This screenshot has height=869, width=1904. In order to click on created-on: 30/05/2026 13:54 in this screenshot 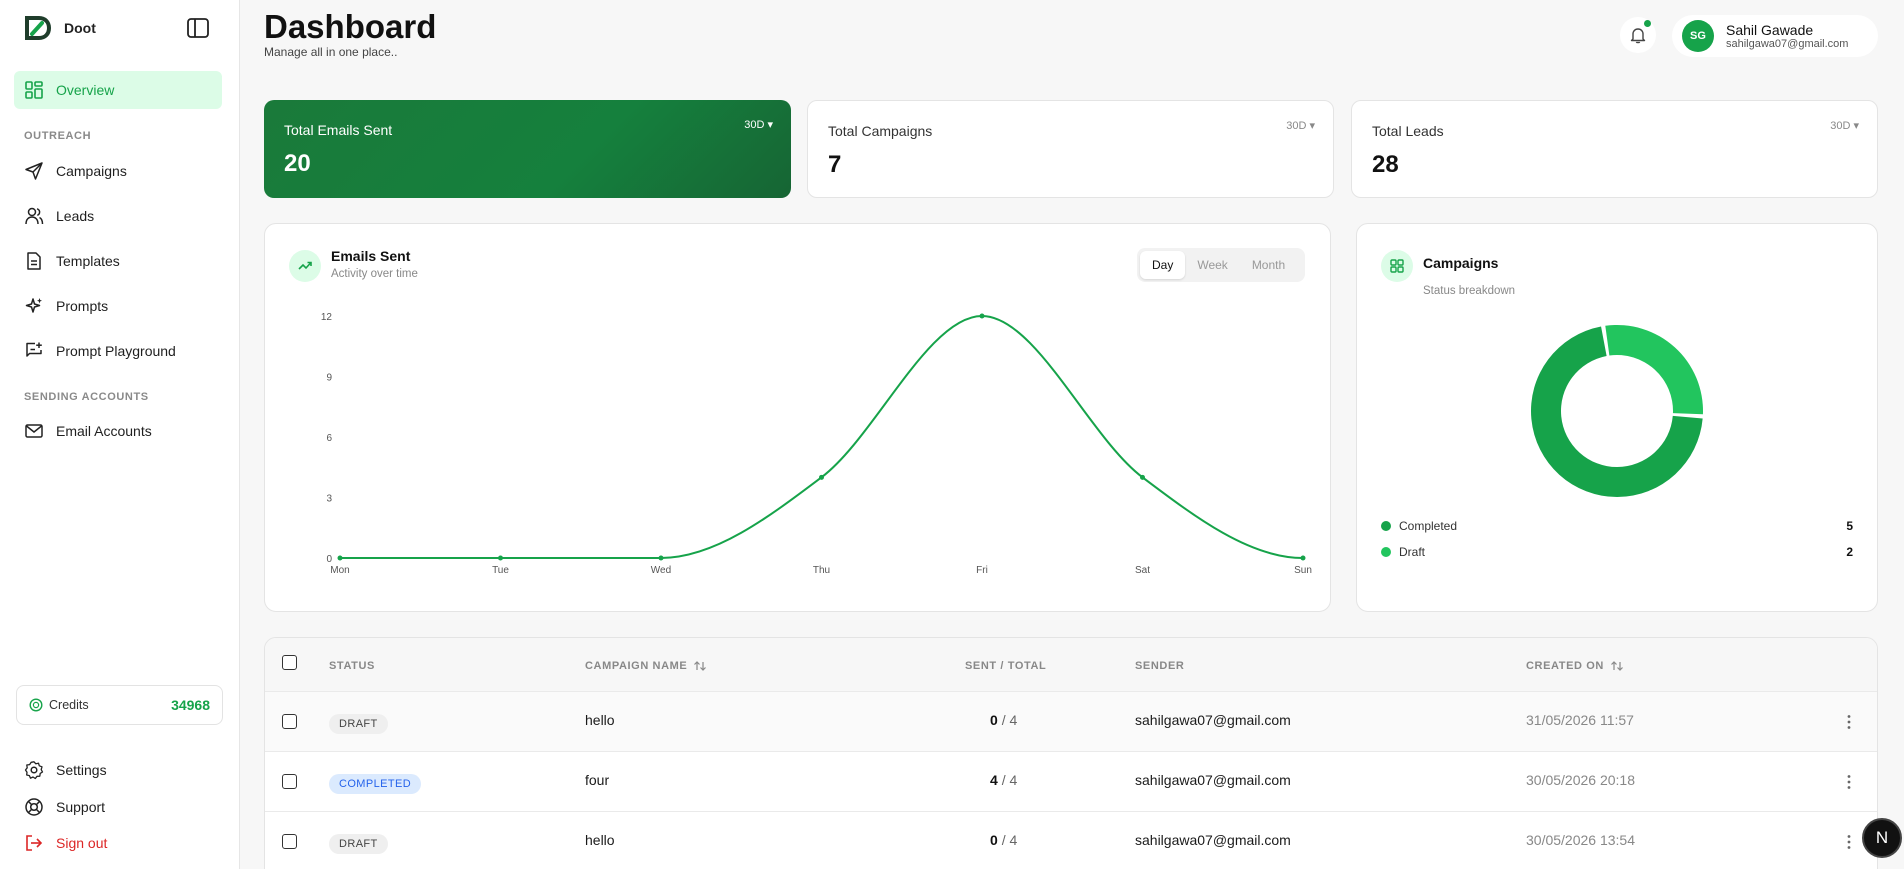, I will do `click(1580, 840)`.